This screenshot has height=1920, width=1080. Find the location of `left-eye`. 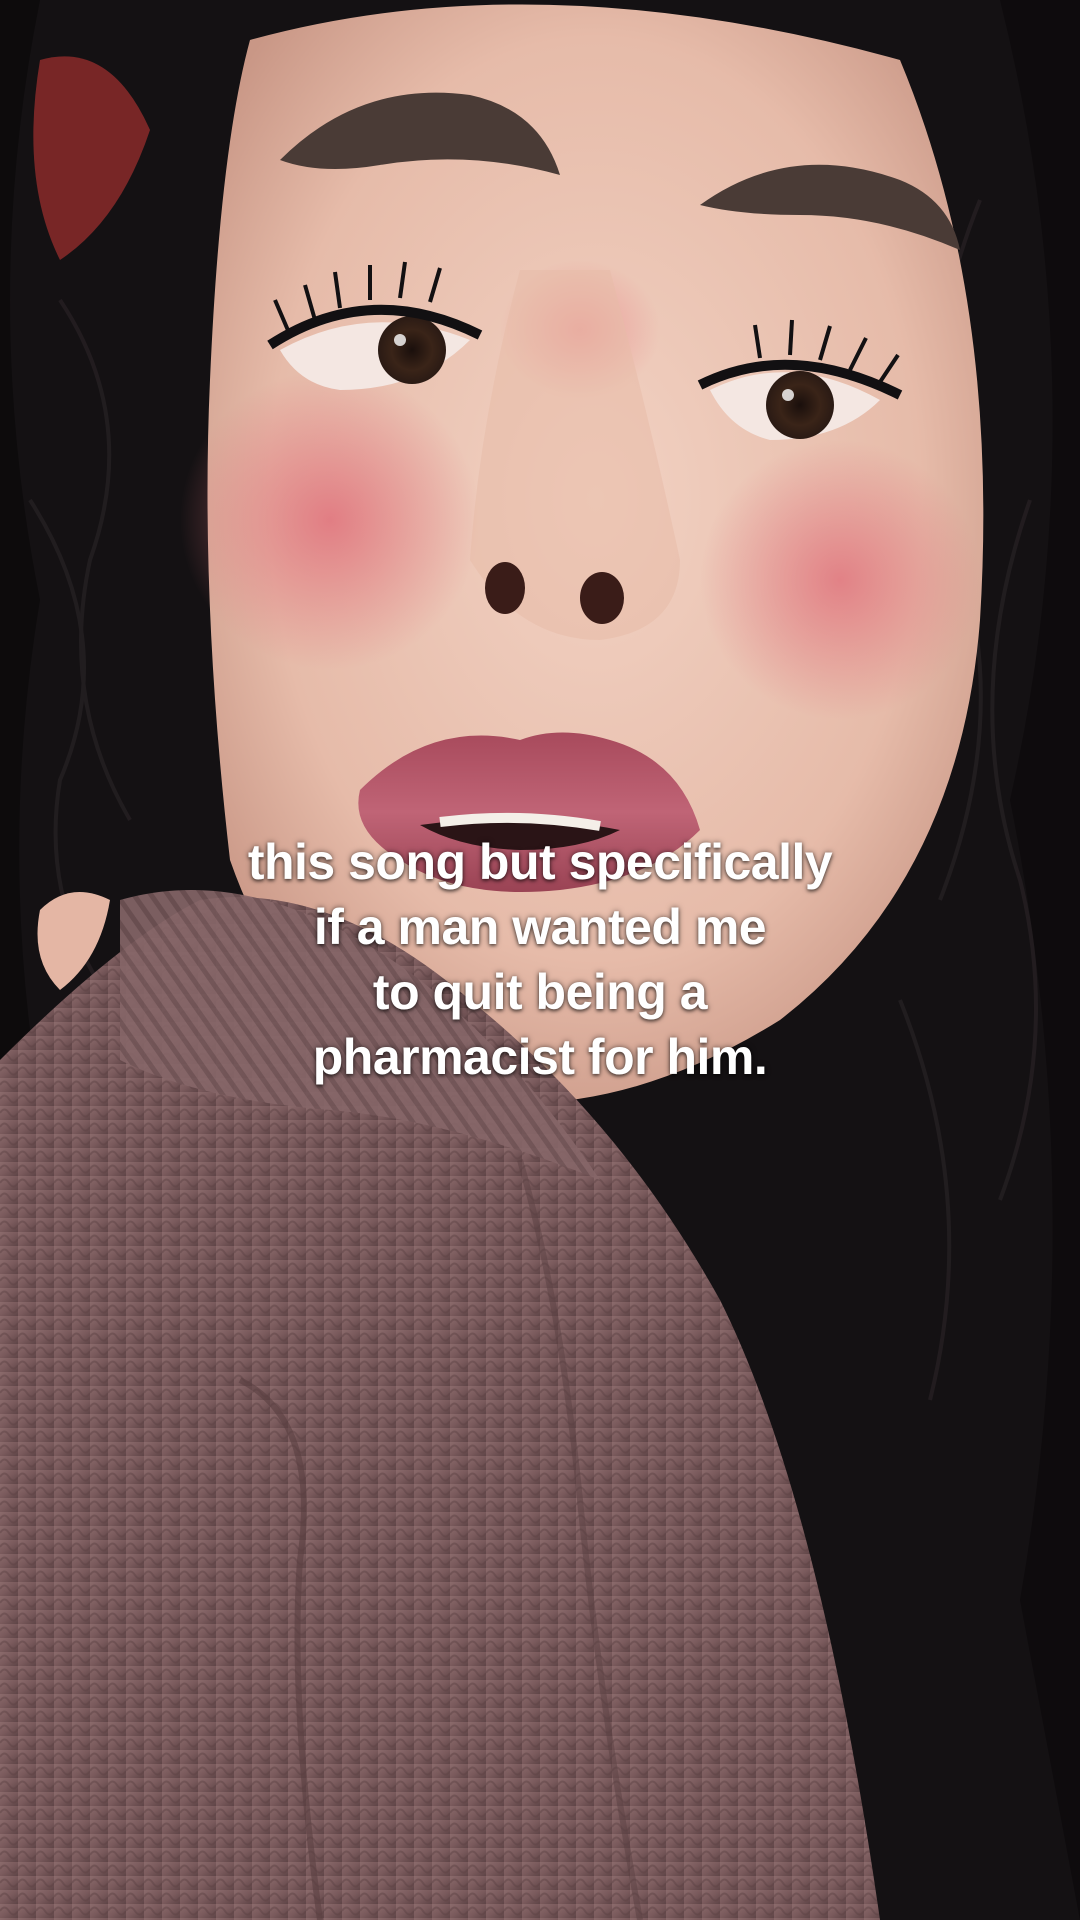

left-eye is located at coordinates (412, 350).